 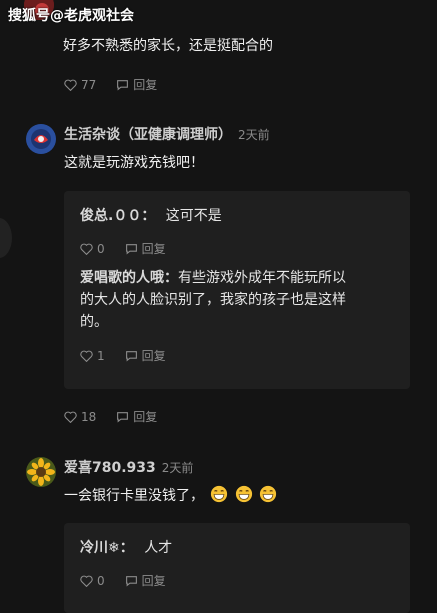 I want to click on reply-actions: 1 回复, so click(x=133, y=355).